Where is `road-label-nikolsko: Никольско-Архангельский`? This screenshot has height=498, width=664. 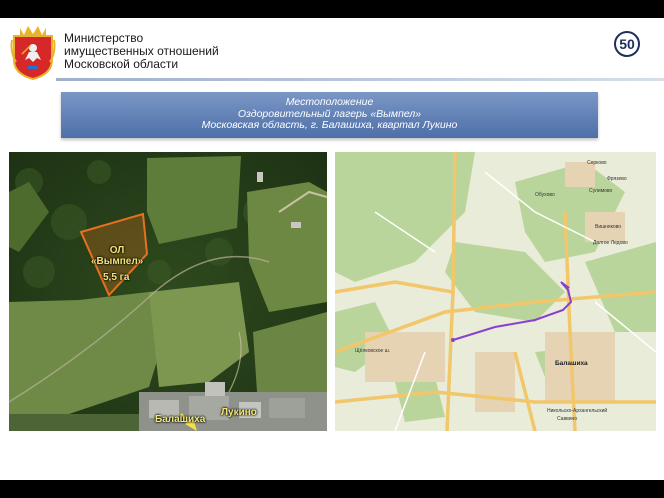
road-label-nikolsko: Никольско-Архангельский is located at coordinates (577, 411).